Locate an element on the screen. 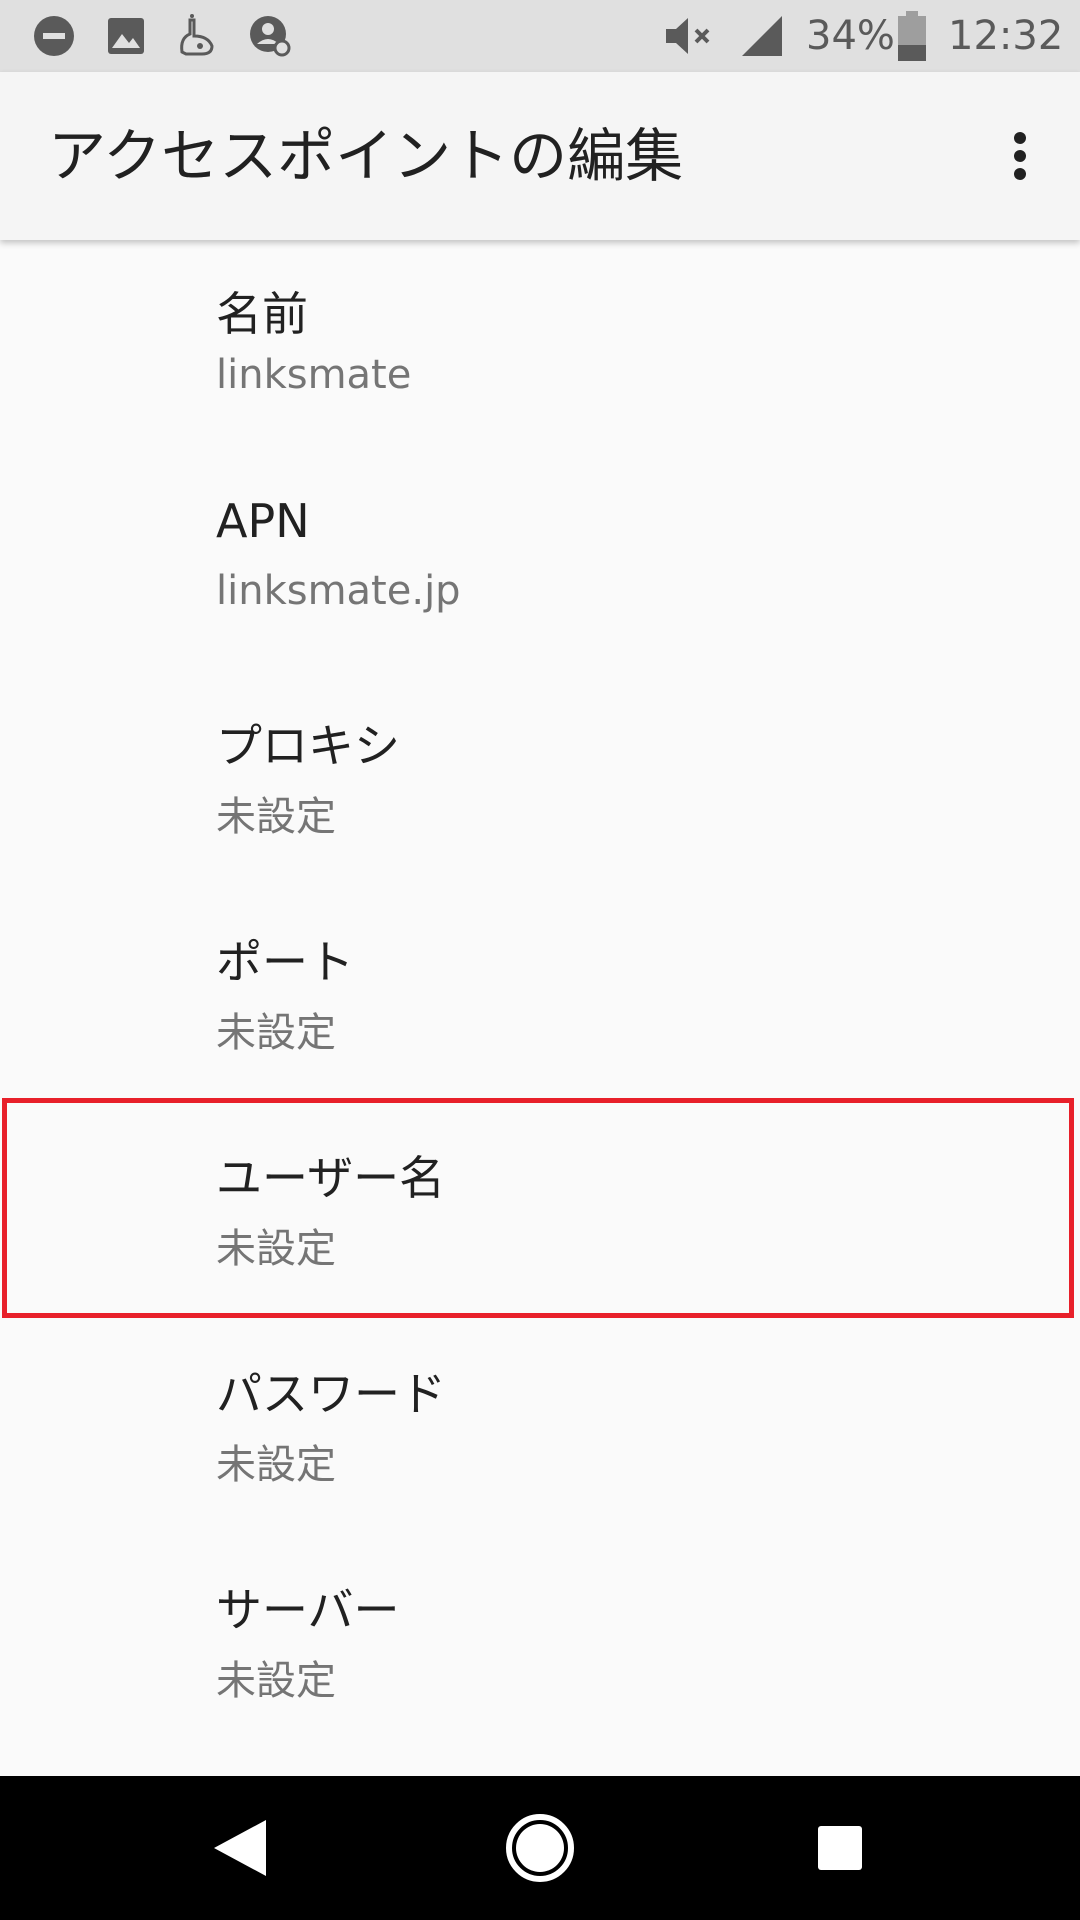 Image resolution: width=1080 pixels, height=1920 pixels. home-icon is located at coordinates (540, 1848).